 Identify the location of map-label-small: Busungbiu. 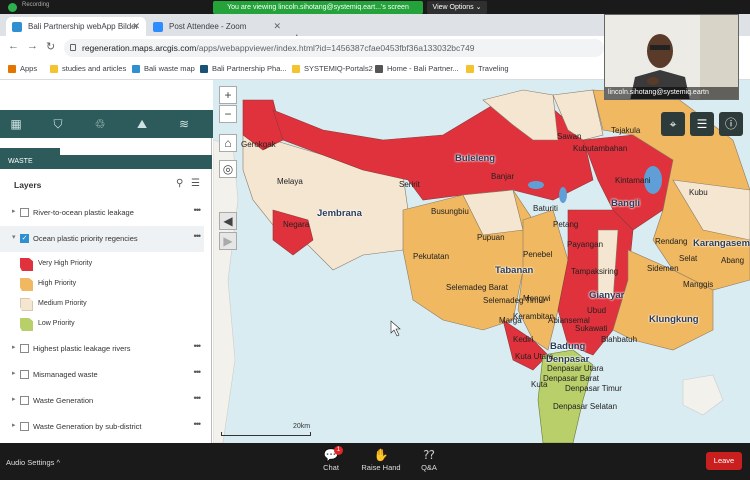
(450, 211).